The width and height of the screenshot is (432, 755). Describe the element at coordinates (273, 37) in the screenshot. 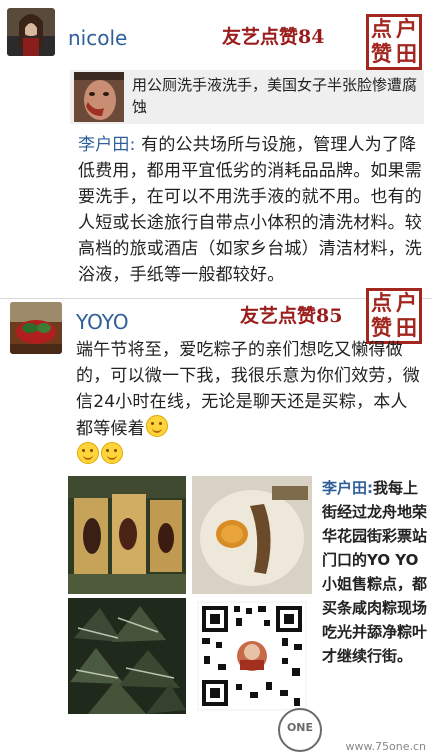

I see `likes-label: 友艺点赞84` at that location.